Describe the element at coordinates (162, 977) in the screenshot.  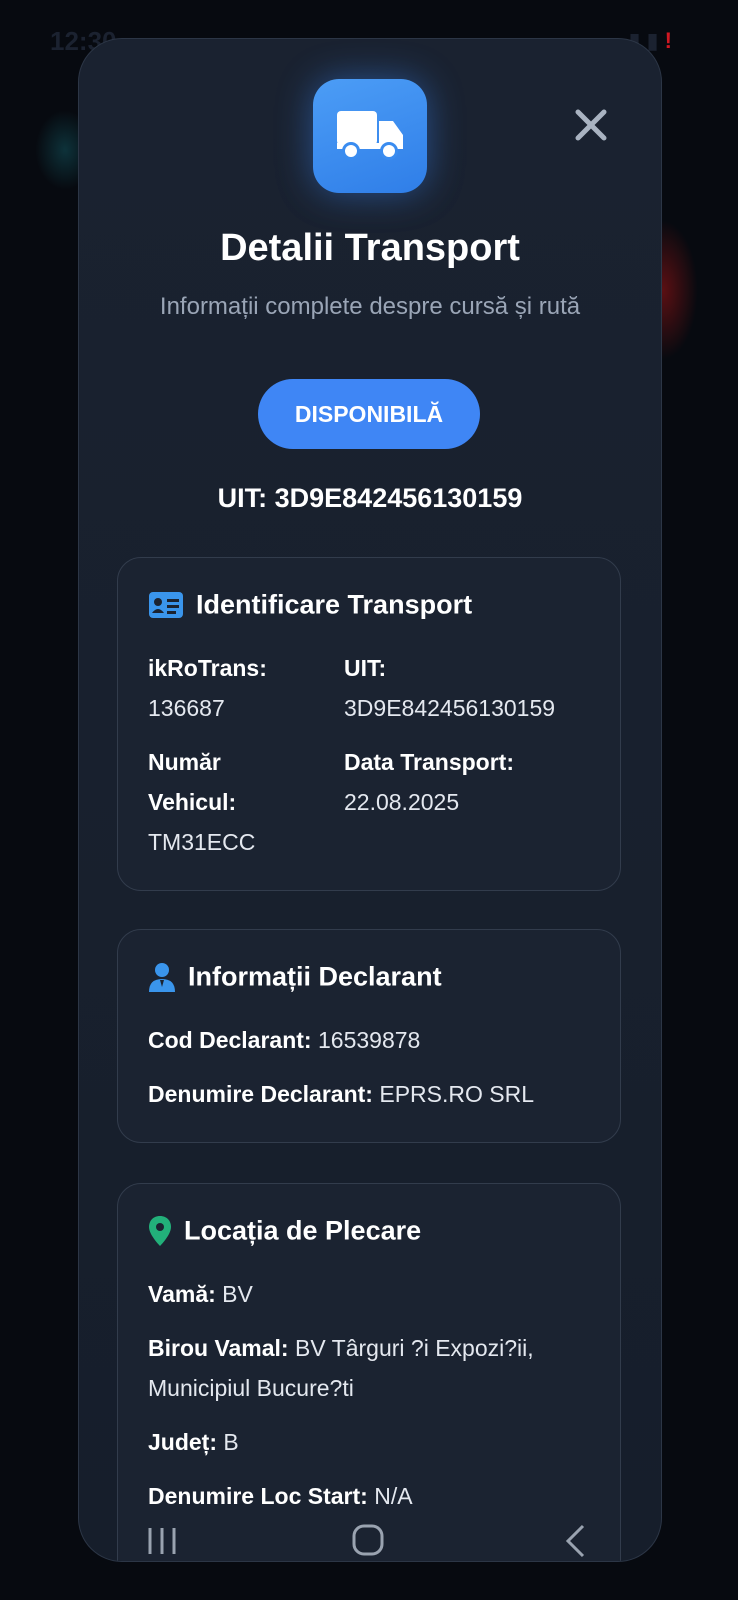
I see `person-icon` at that location.